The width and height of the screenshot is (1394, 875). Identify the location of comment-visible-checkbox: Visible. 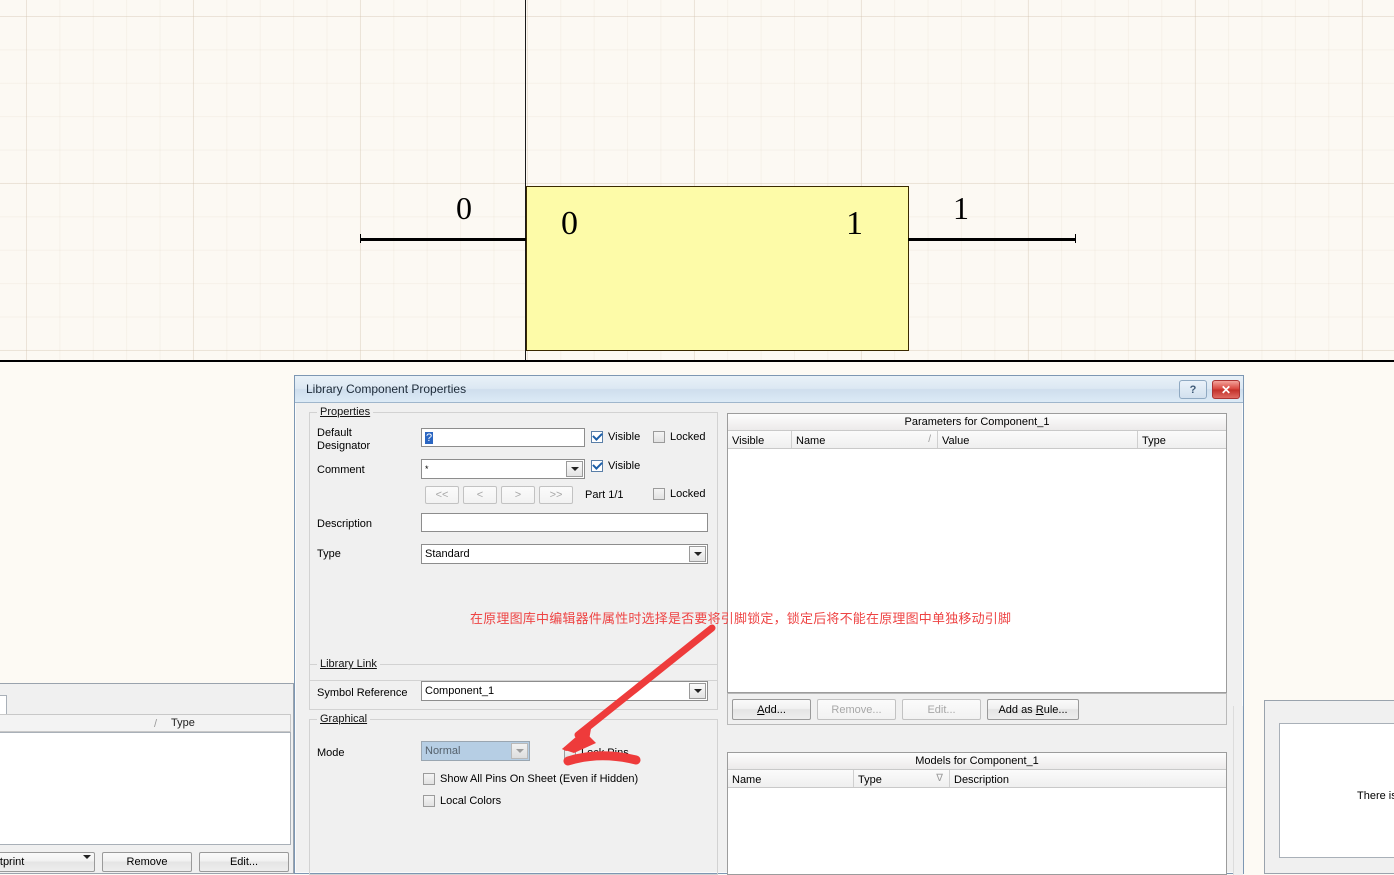
(615, 466).